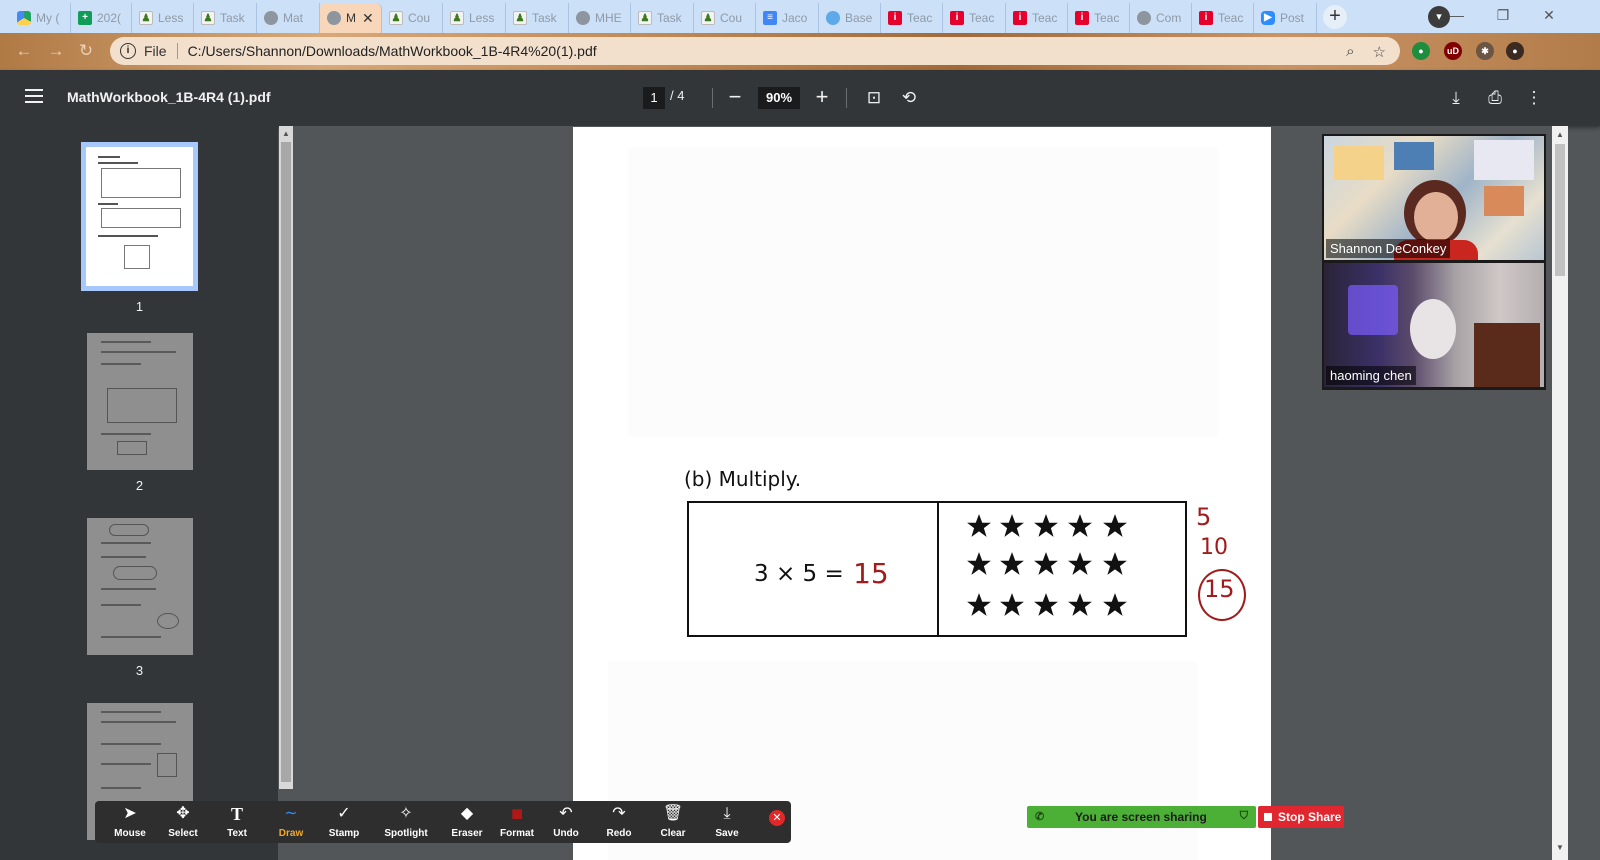 The image size is (1600, 860). I want to click on browser-tab: +202(, so click(101, 18).